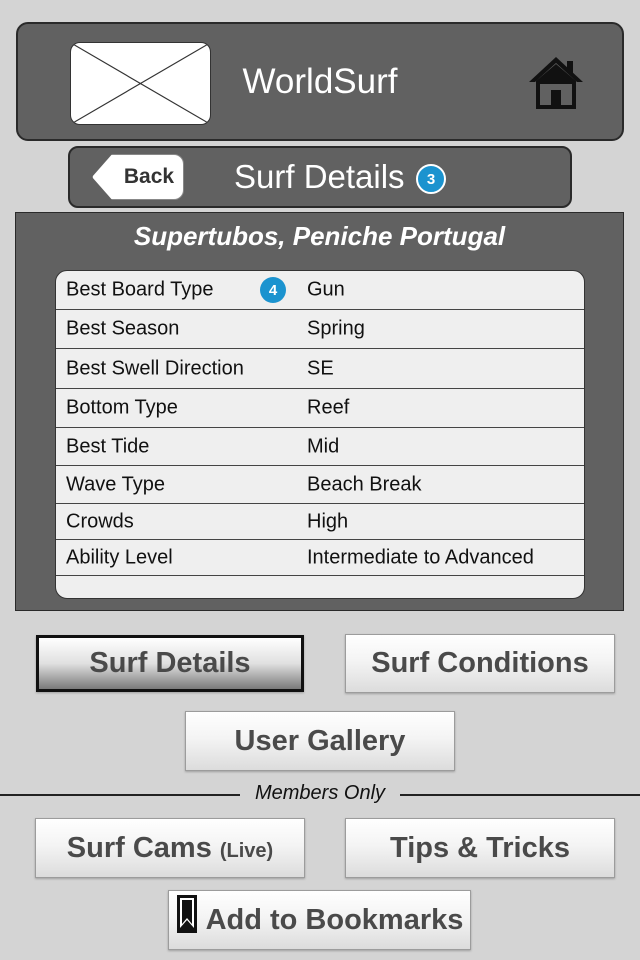 Image resolution: width=640 pixels, height=960 pixels. I want to click on row-value: Beach Break, so click(364, 484).